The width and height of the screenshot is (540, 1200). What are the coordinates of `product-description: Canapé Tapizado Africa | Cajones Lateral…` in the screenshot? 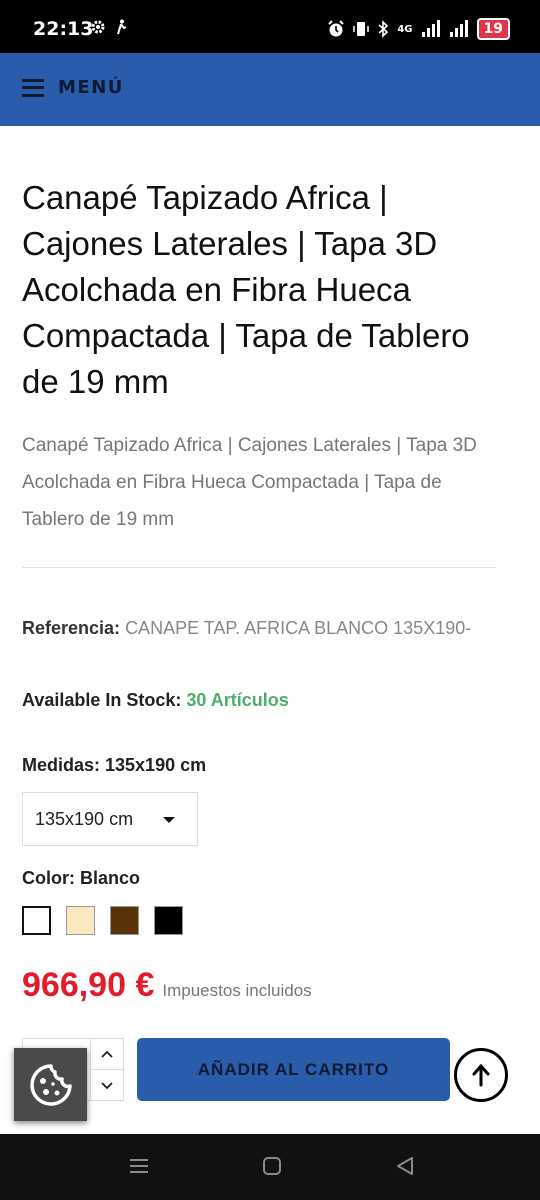 It's located at (249, 482).